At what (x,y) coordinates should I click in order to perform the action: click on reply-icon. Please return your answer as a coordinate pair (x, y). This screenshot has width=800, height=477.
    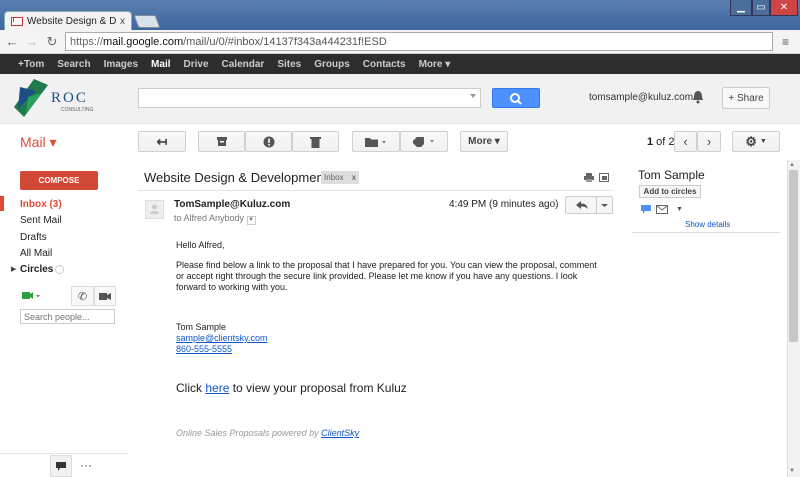
    Looking at the image, I should click on (582, 205).